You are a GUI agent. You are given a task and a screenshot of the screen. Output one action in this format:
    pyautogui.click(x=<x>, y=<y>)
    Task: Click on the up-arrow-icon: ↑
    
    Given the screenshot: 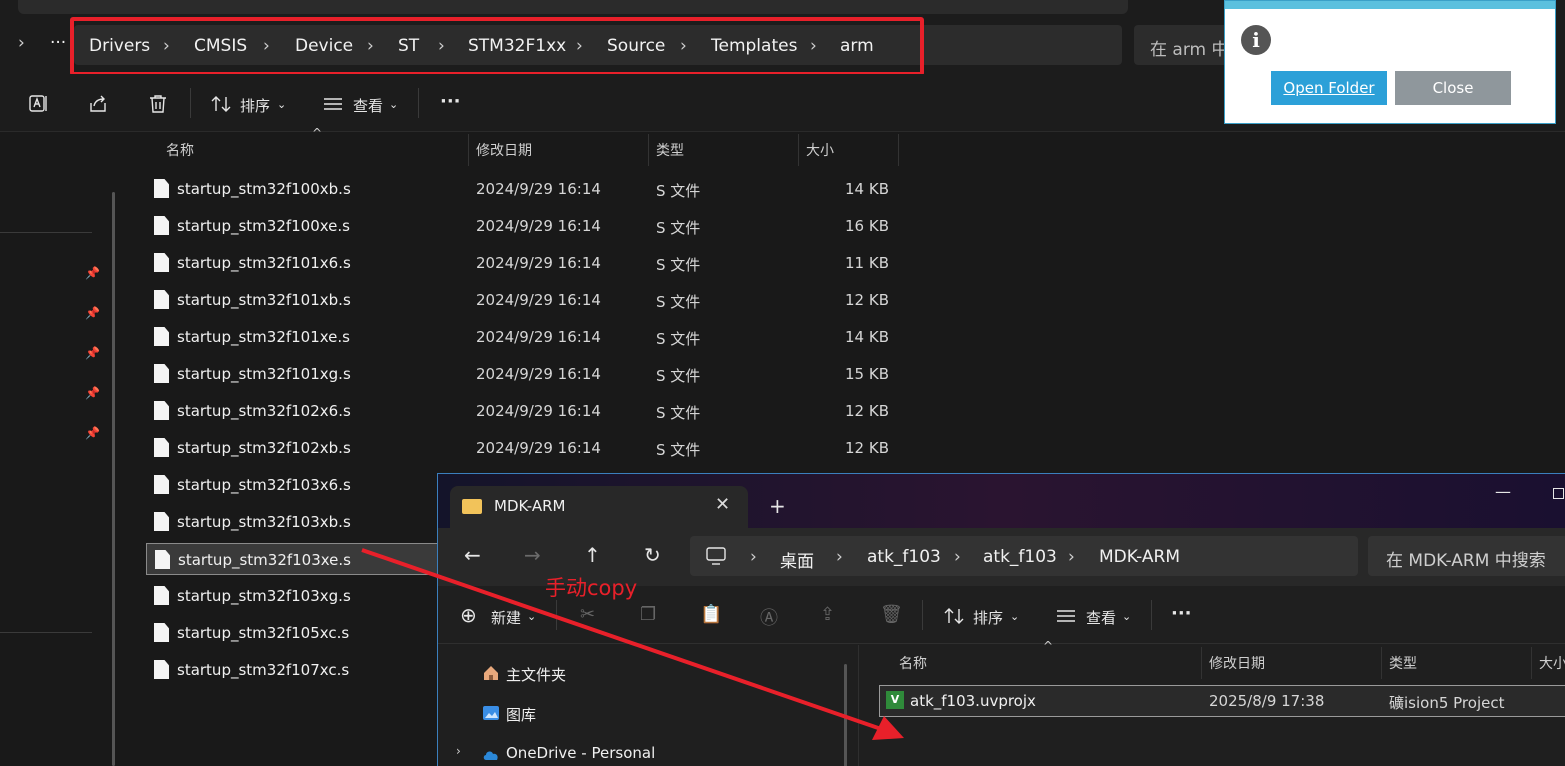 What is the action you would take?
    pyautogui.click(x=592, y=555)
    